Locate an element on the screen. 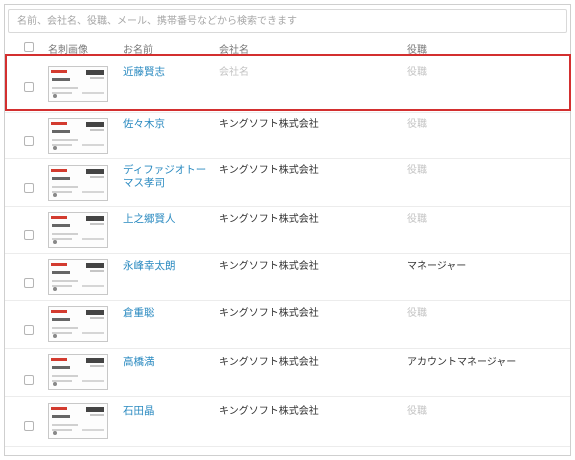 This screenshot has height=460, width=575. select-all-checkbox is located at coordinates (29, 47).